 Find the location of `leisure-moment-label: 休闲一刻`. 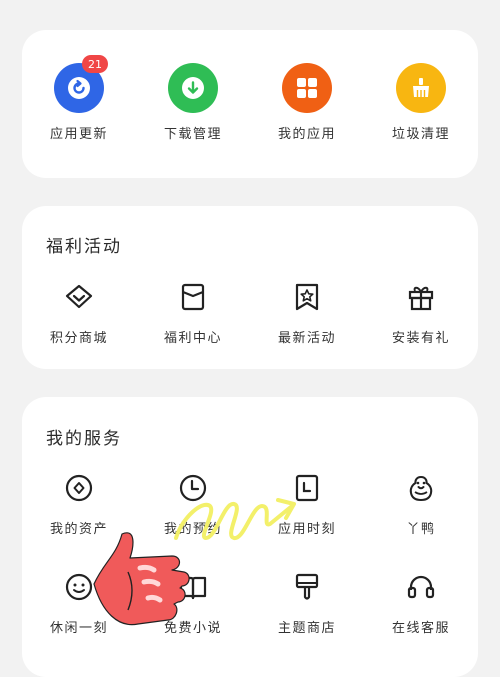

leisure-moment-label: 休闲一刻 is located at coordinates (78, 628).